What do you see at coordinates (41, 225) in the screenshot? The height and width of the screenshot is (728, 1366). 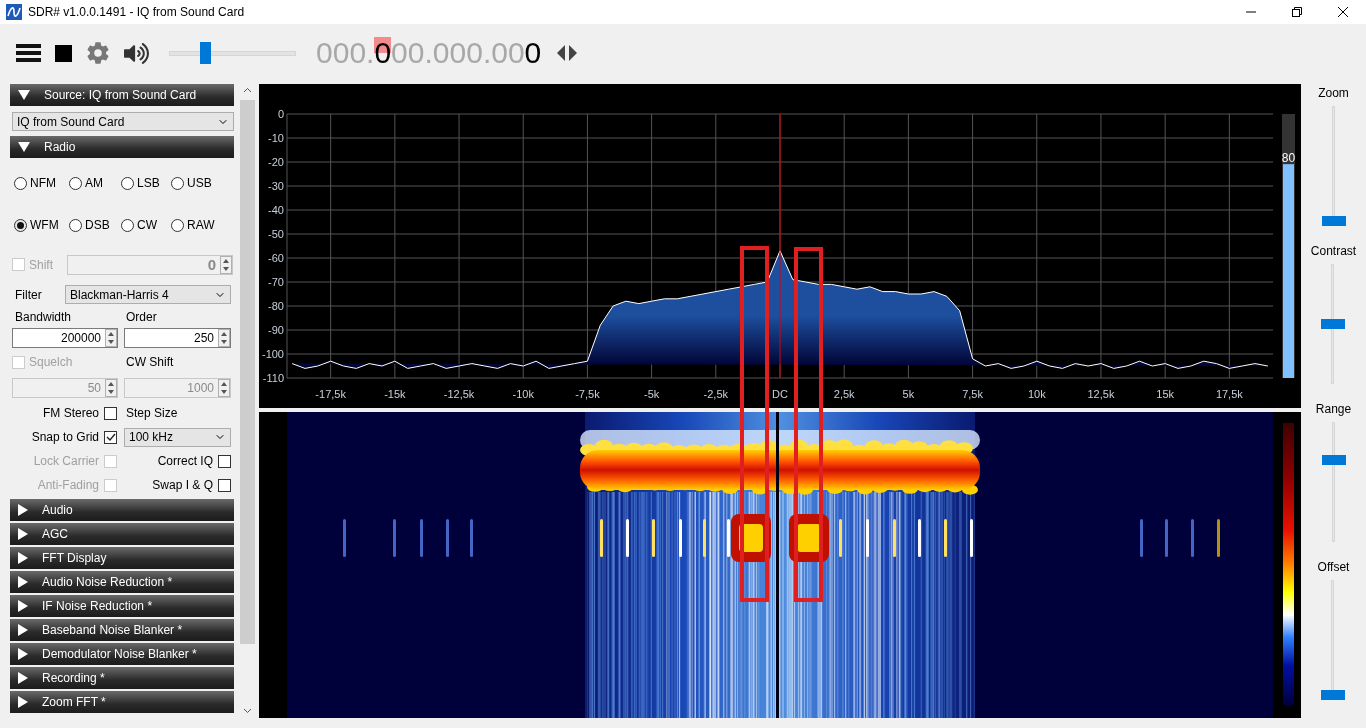 I see `mode-radio: WFM` at bounding box center [41, 225].